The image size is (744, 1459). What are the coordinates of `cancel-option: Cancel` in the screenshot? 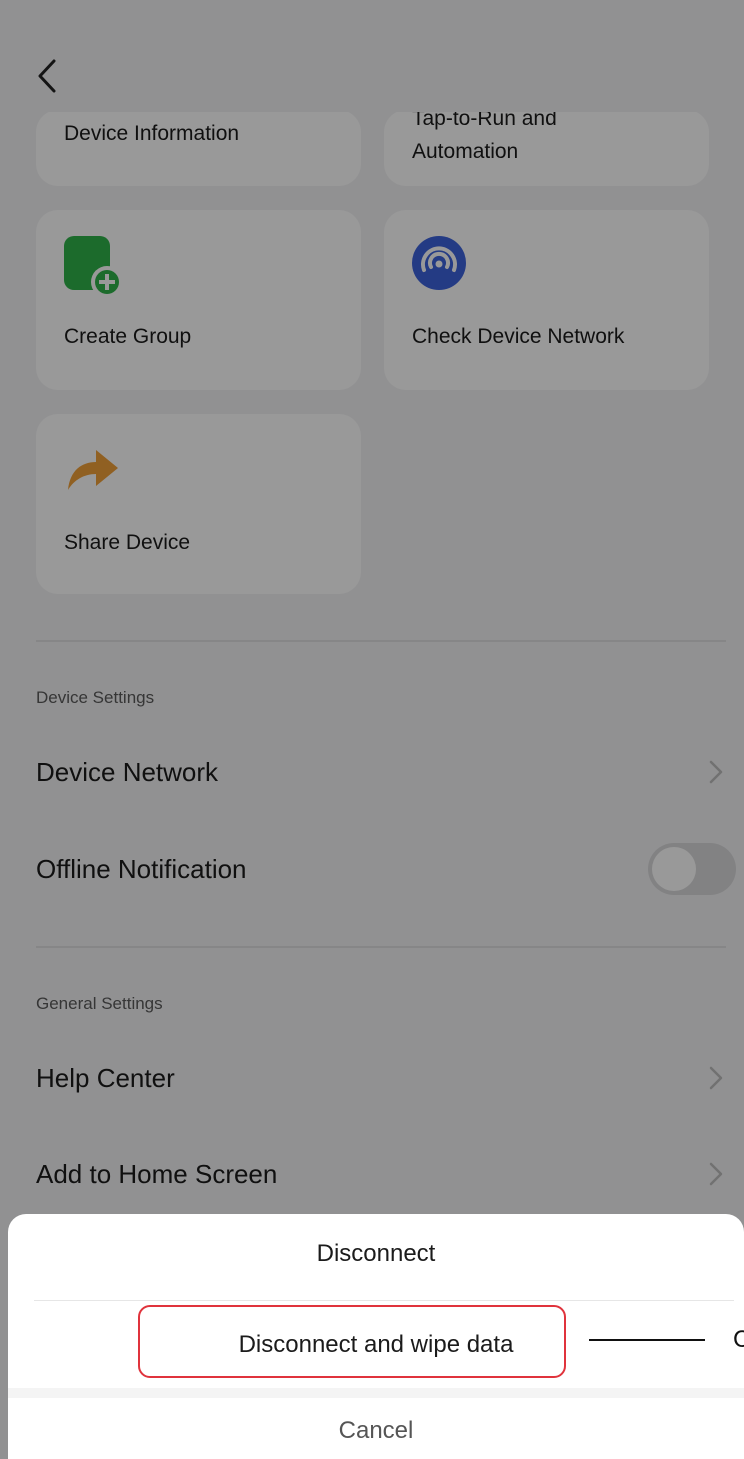 It's located at (376, 1431).